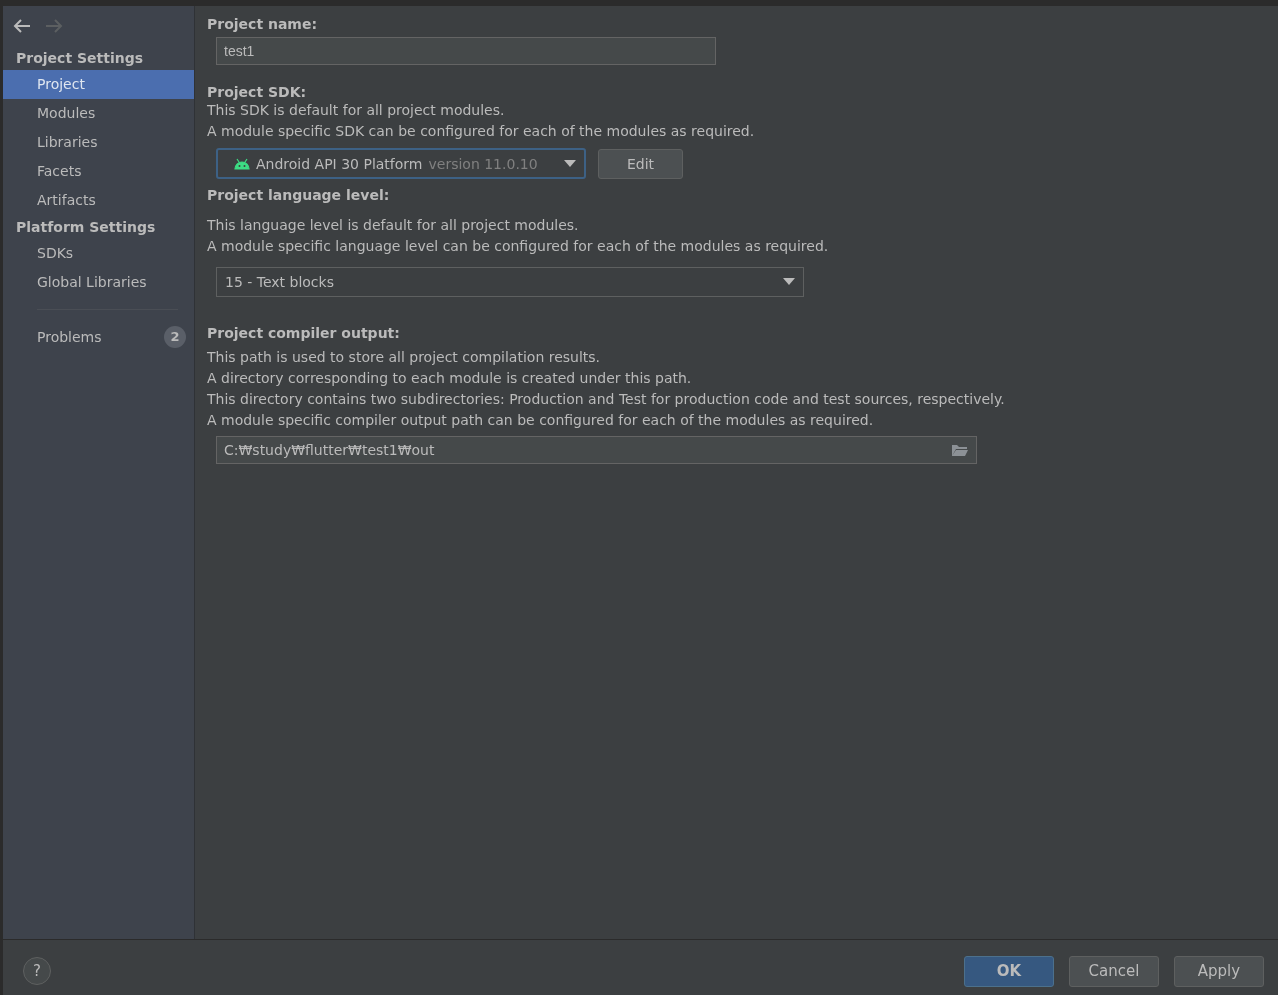 The height and width of the screenshot is (995, 1278). Describe the element at coordinates (304, 333) in the screenshot. I see `field-label: Project compiler output:` at that location.